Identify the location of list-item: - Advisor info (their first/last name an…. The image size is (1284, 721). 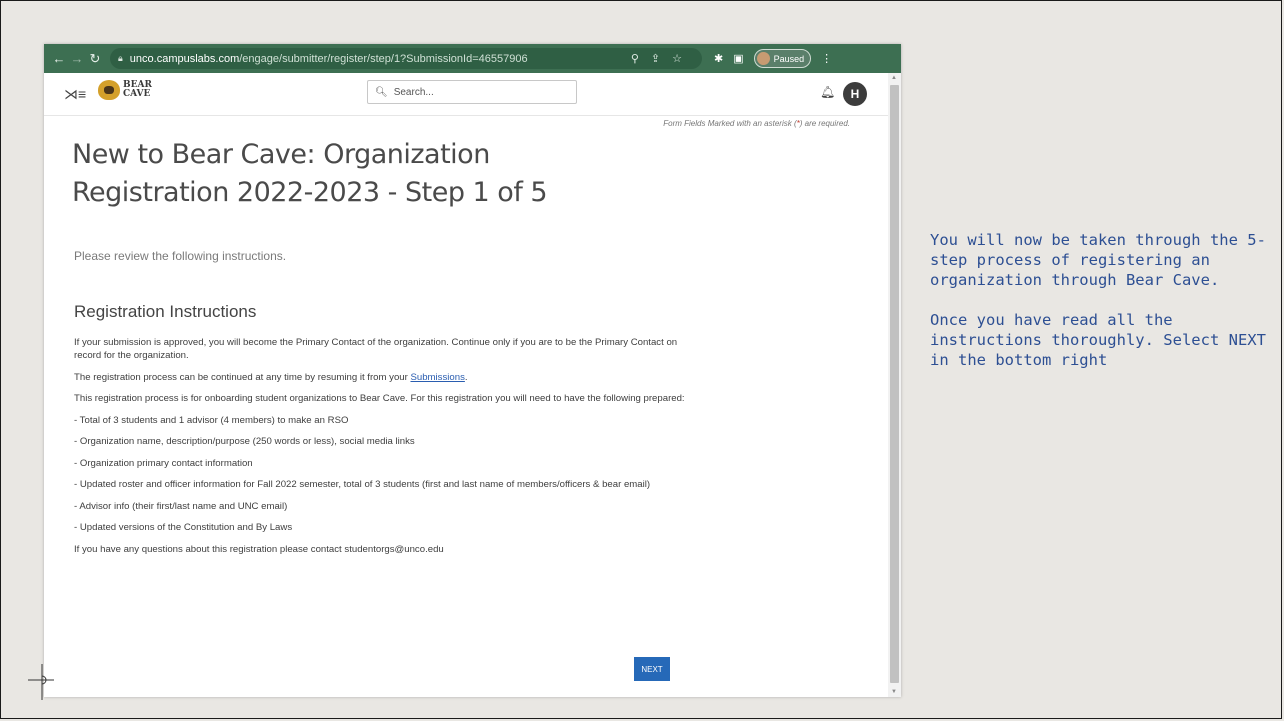
(181, 506).